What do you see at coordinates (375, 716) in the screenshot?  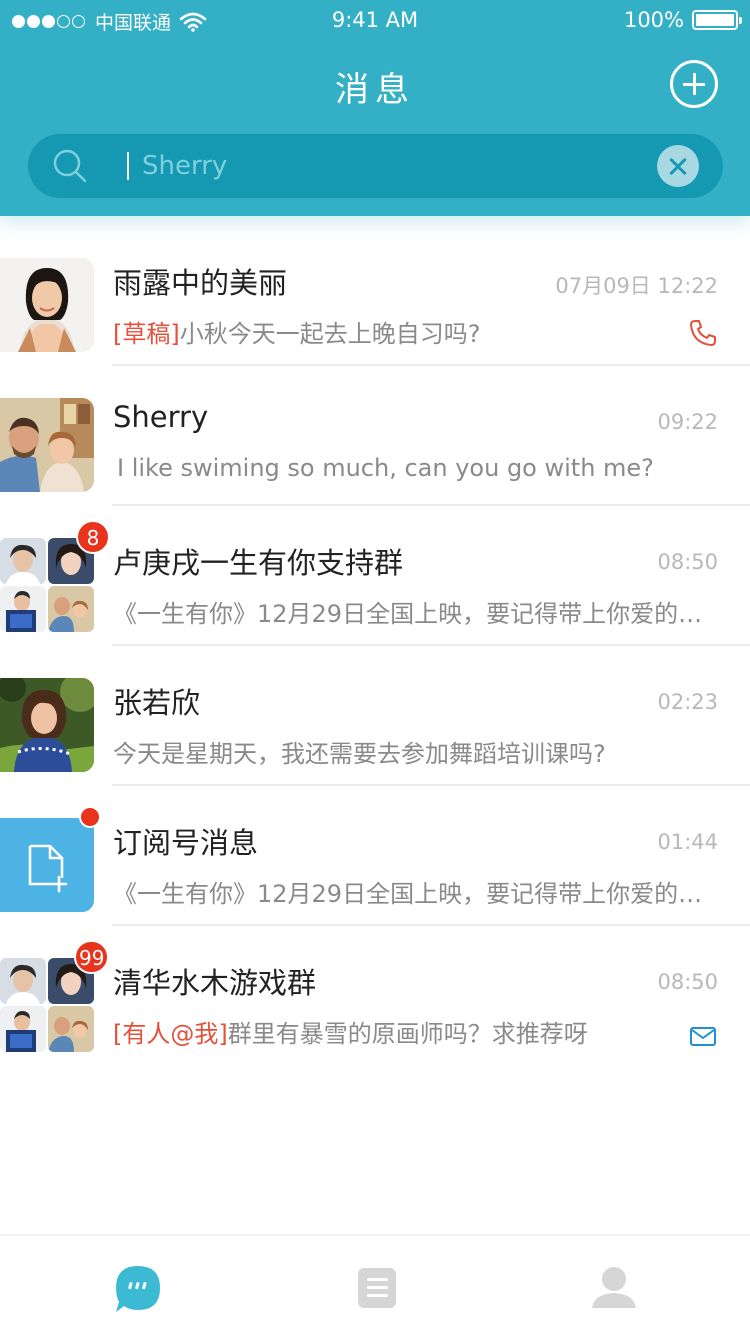 I see `conversation-row: 张若欣 02:23 今天是星期天，我还需要去参加舞蹈培训课吗?` at bounding box center [375, 716].